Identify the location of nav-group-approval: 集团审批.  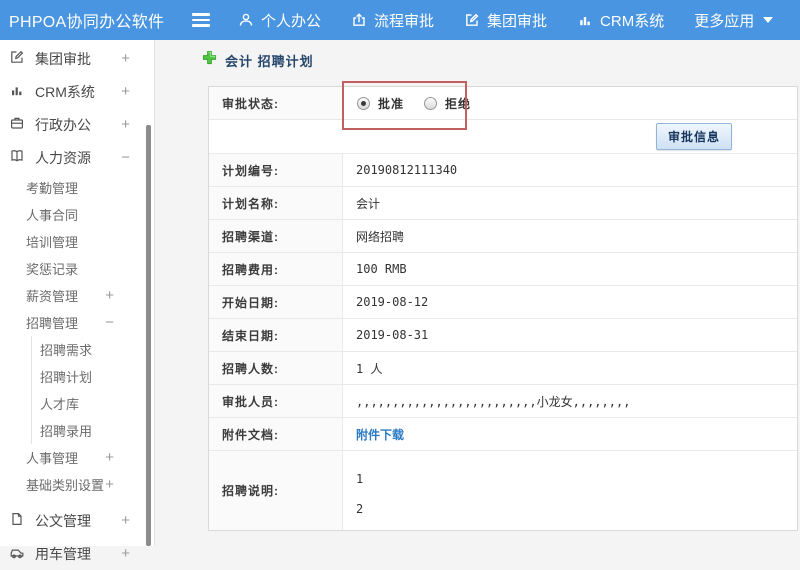
(505, 20).